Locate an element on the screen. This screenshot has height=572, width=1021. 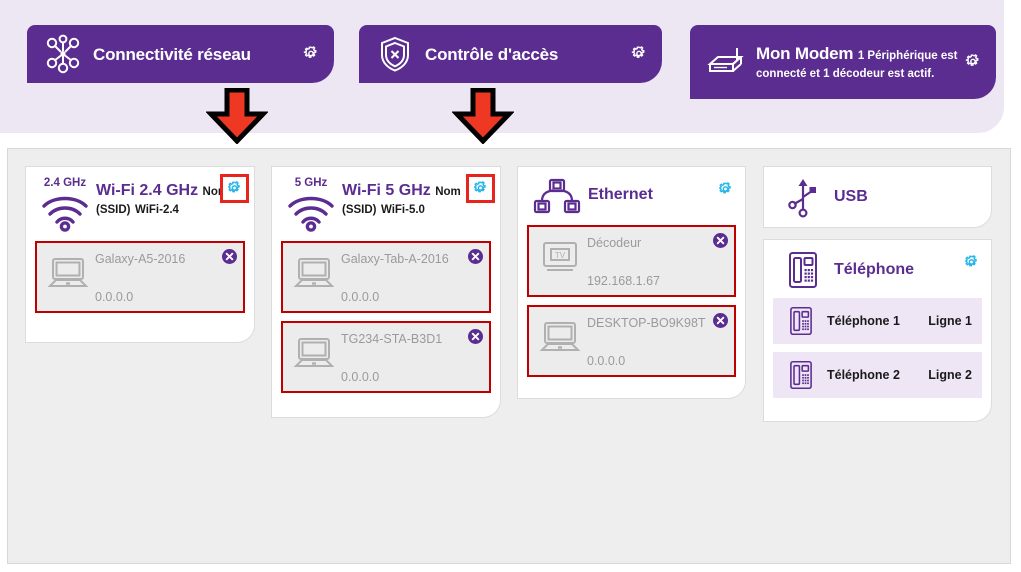
device-list: Galaxy-A5-2016 0.0.0.0 is located at coordinates (140, 281).